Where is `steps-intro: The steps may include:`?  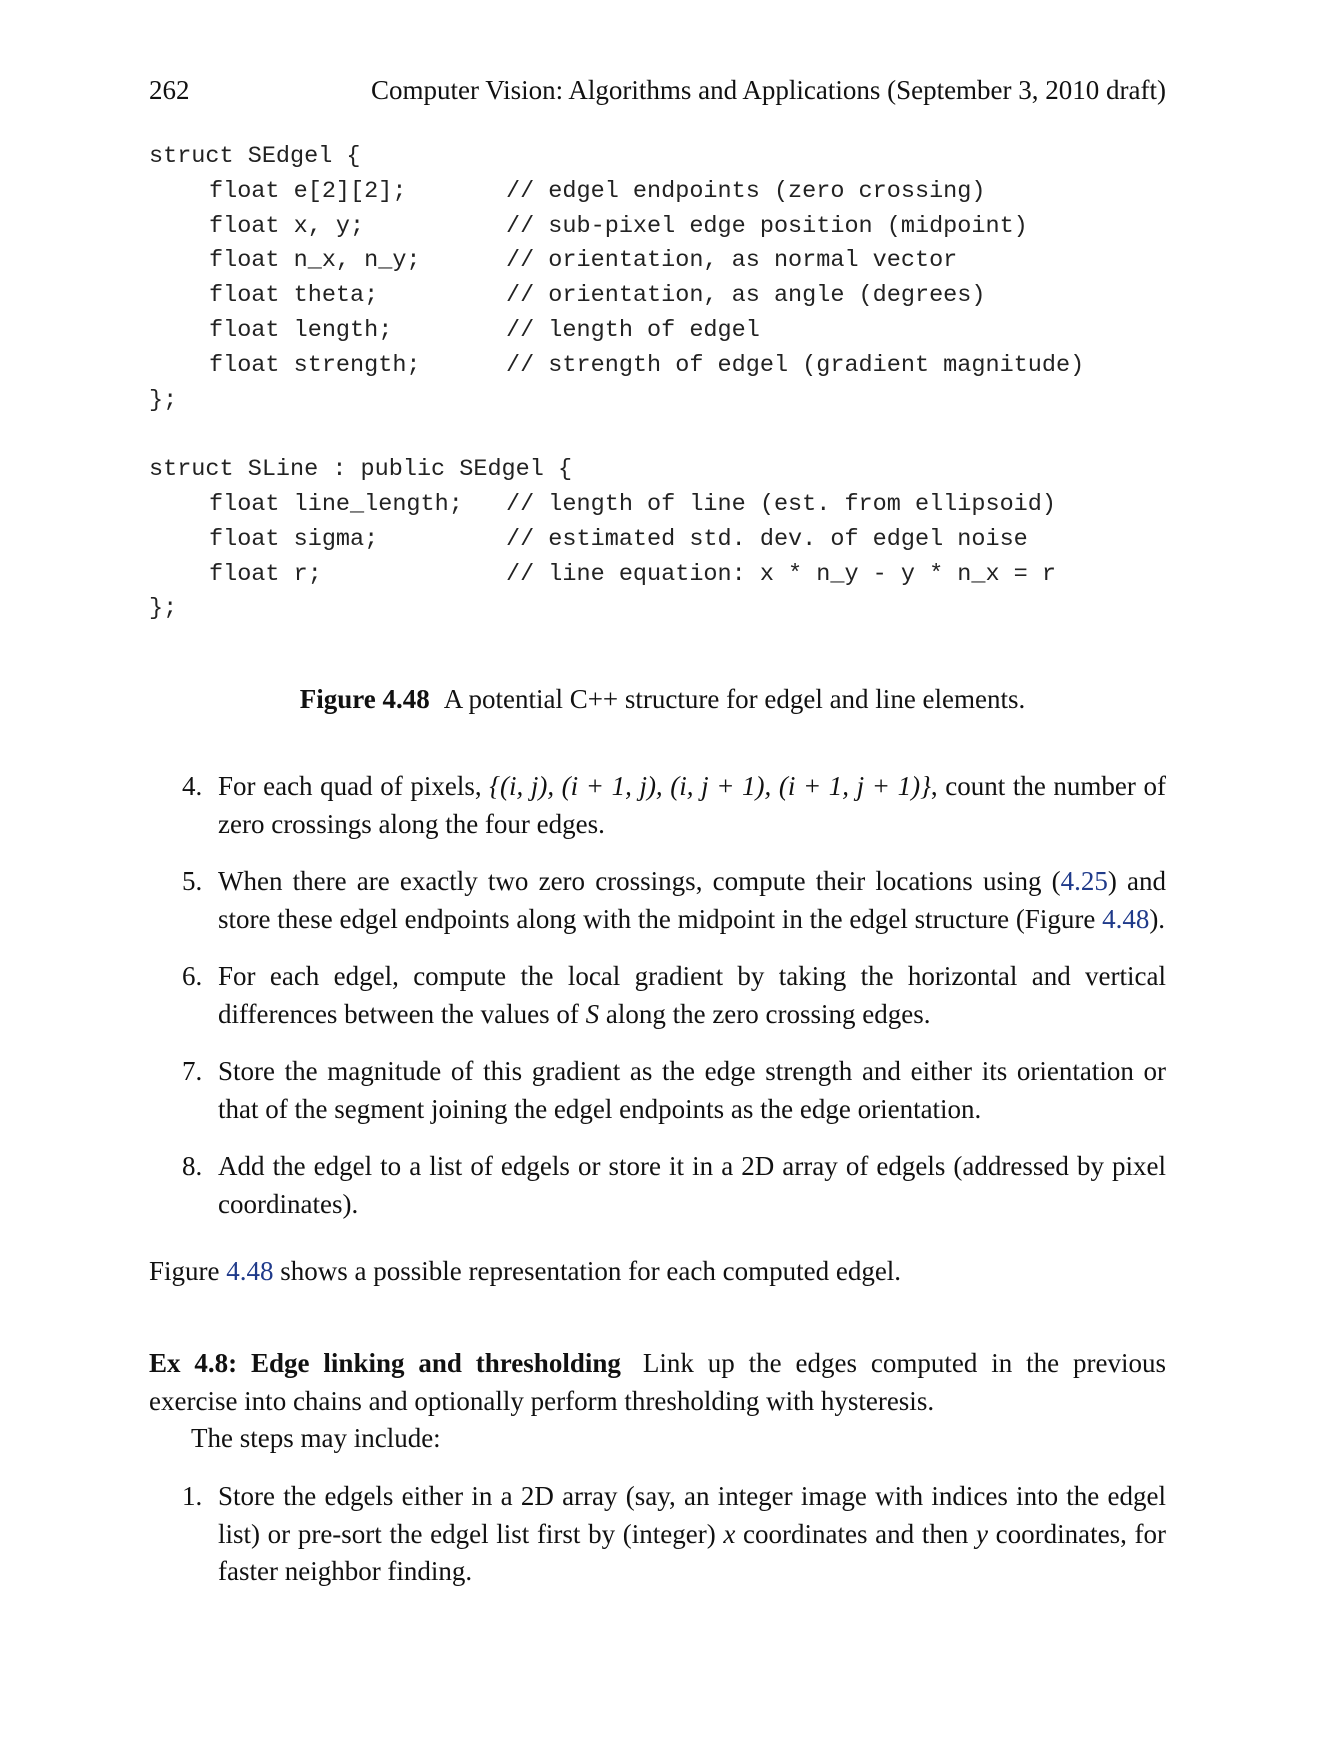
steps-intro: The steps may include: is located at coordinates (316, 1438).